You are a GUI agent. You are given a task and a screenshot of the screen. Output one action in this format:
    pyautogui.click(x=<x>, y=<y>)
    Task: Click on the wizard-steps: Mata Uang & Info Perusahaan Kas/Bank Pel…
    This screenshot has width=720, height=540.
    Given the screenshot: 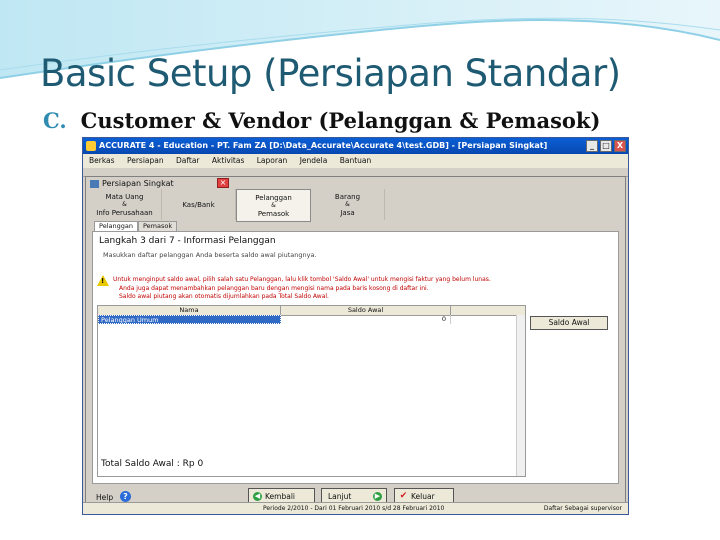 What is the action you would take?
    pyautogui.click(x=355, y=205)
    